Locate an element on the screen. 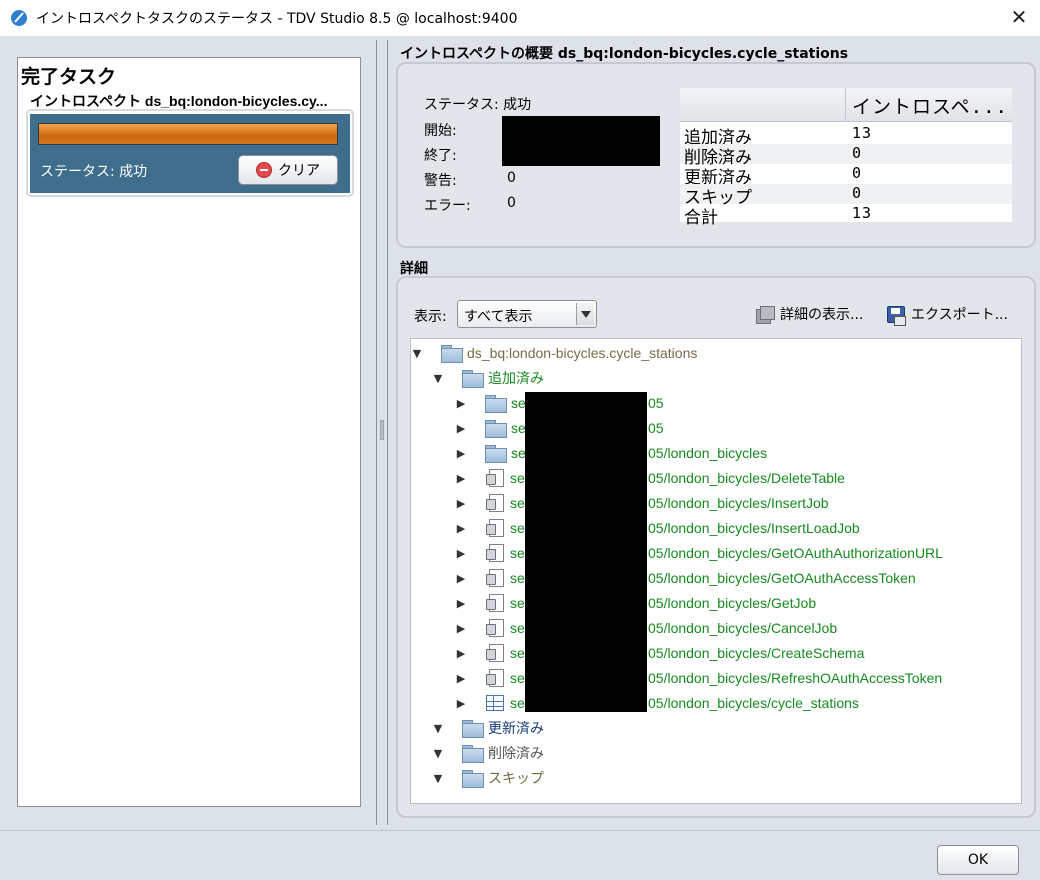 Image resolution: width=1040 pixels, height=880 pixels. save-icon is located at coordinates (896, 315).